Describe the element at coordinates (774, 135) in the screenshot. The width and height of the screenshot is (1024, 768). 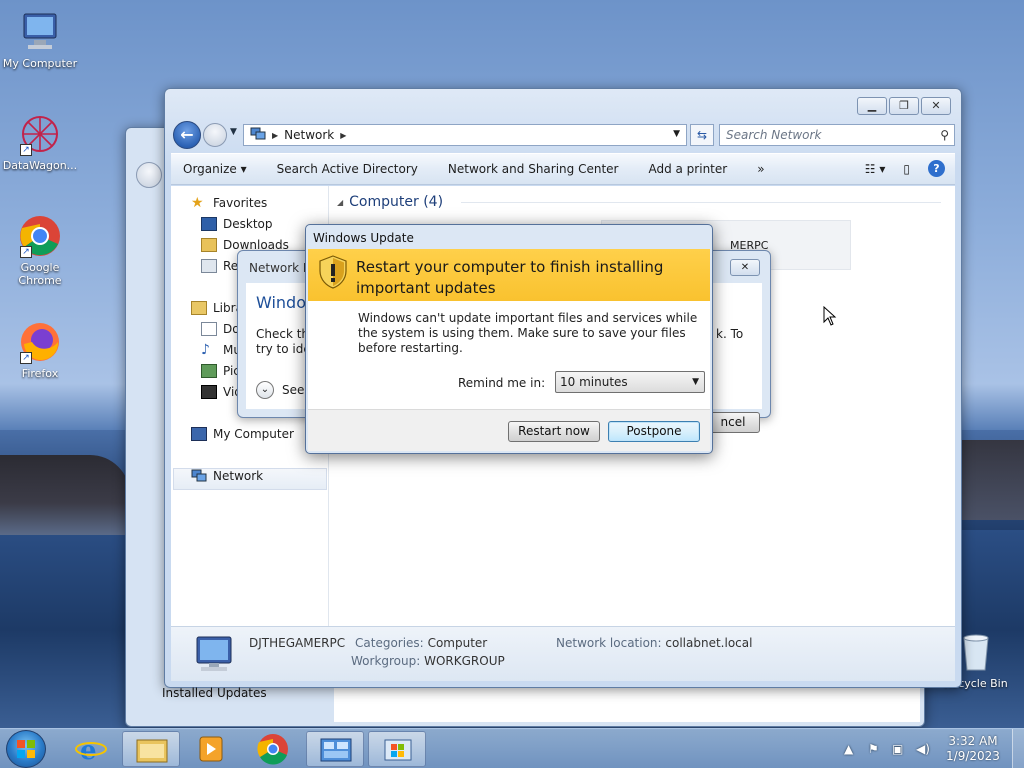
I see `search-placeholder: Search Network` at that location.